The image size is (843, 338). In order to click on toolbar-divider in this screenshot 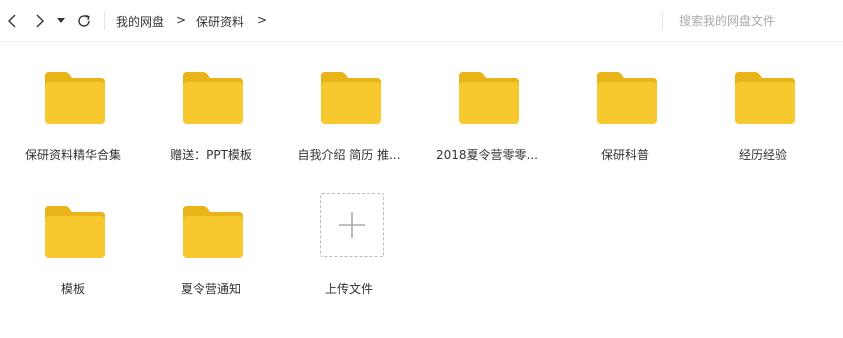, I will do `click(104, 21)`.